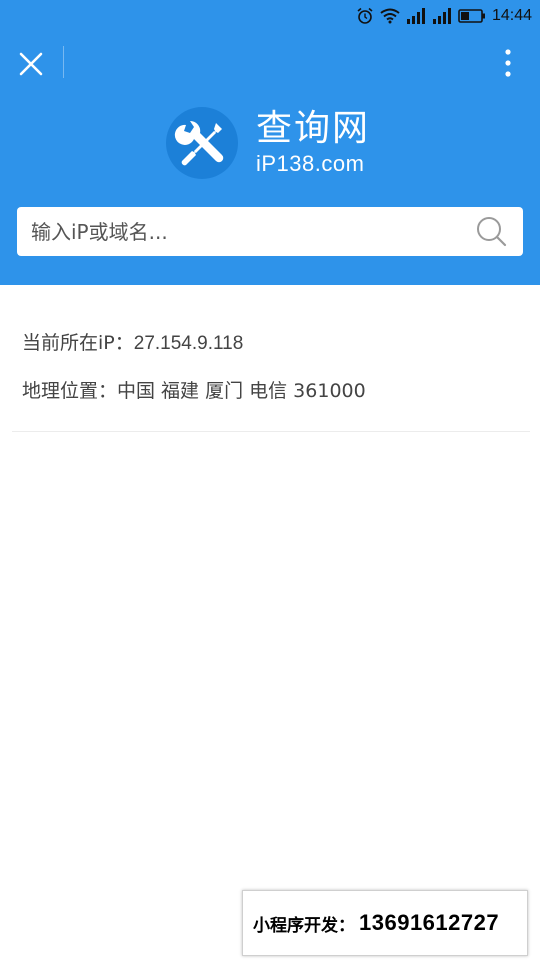 This screenshot has width=540, height=960. I want to click on status-icons: 14:44, so click(444, 16).